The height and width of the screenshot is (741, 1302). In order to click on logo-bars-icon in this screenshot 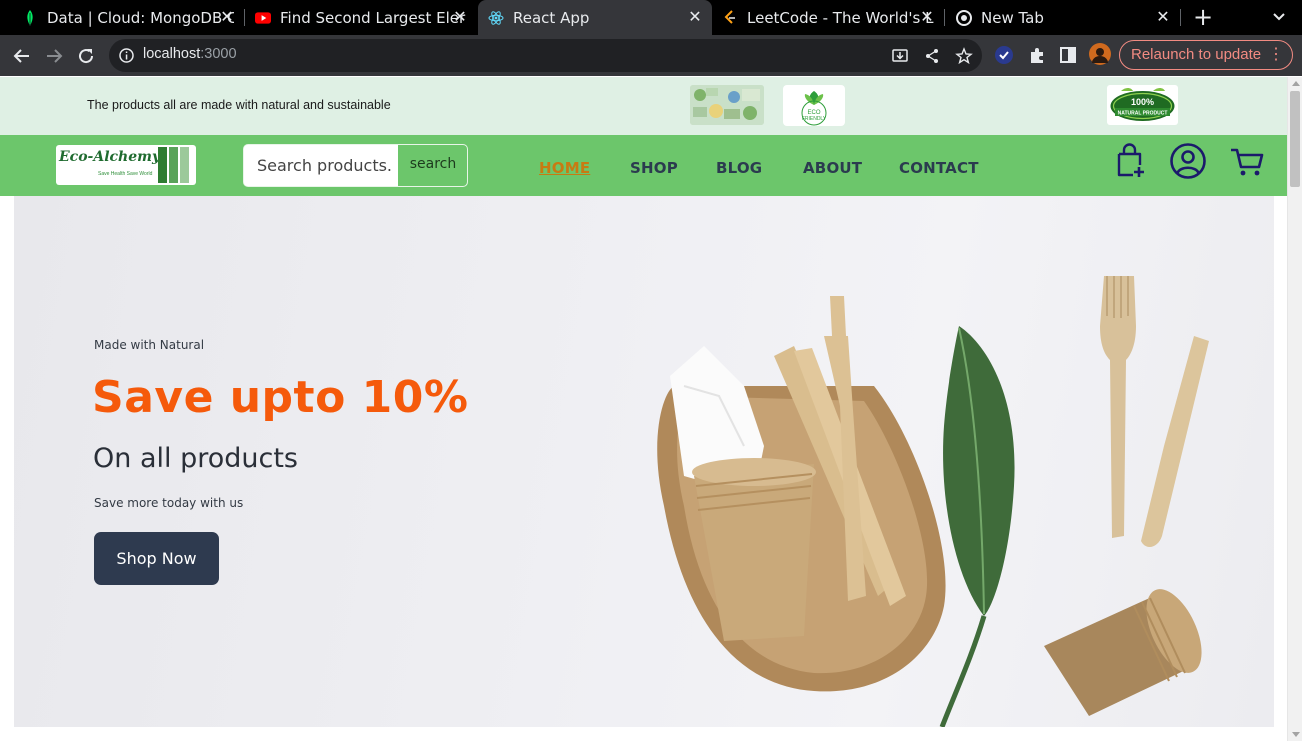, I will do `click(175, 165)`.